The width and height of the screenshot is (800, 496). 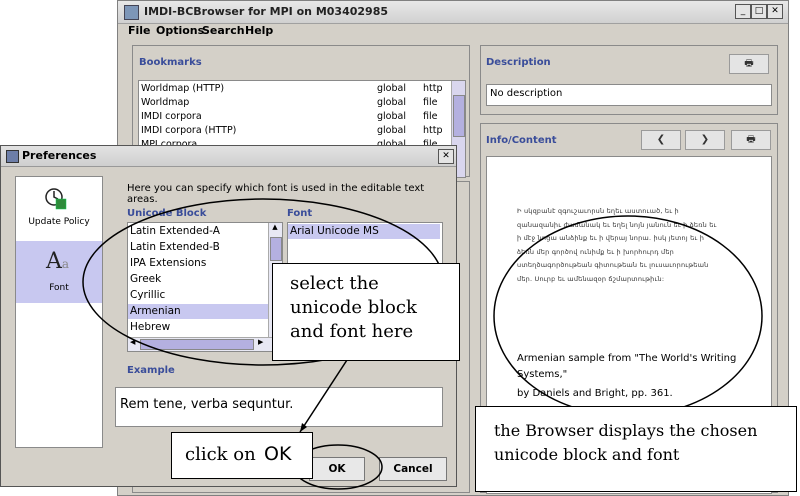 I want to click on annotation-arrowhead, so click(x=303, y=427).